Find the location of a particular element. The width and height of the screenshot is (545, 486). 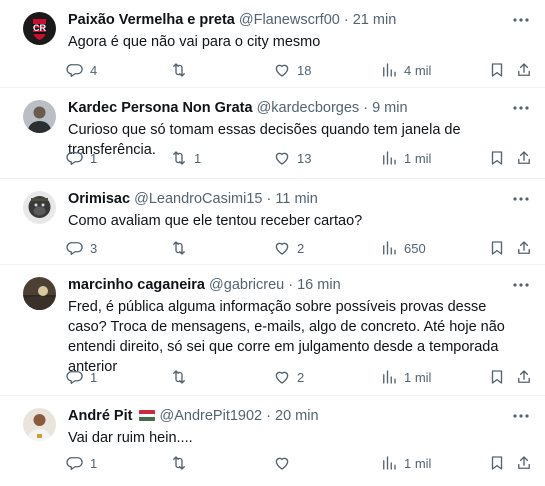

display-name: Kardec Persona Non Grata is located at coordinates (160, 108).